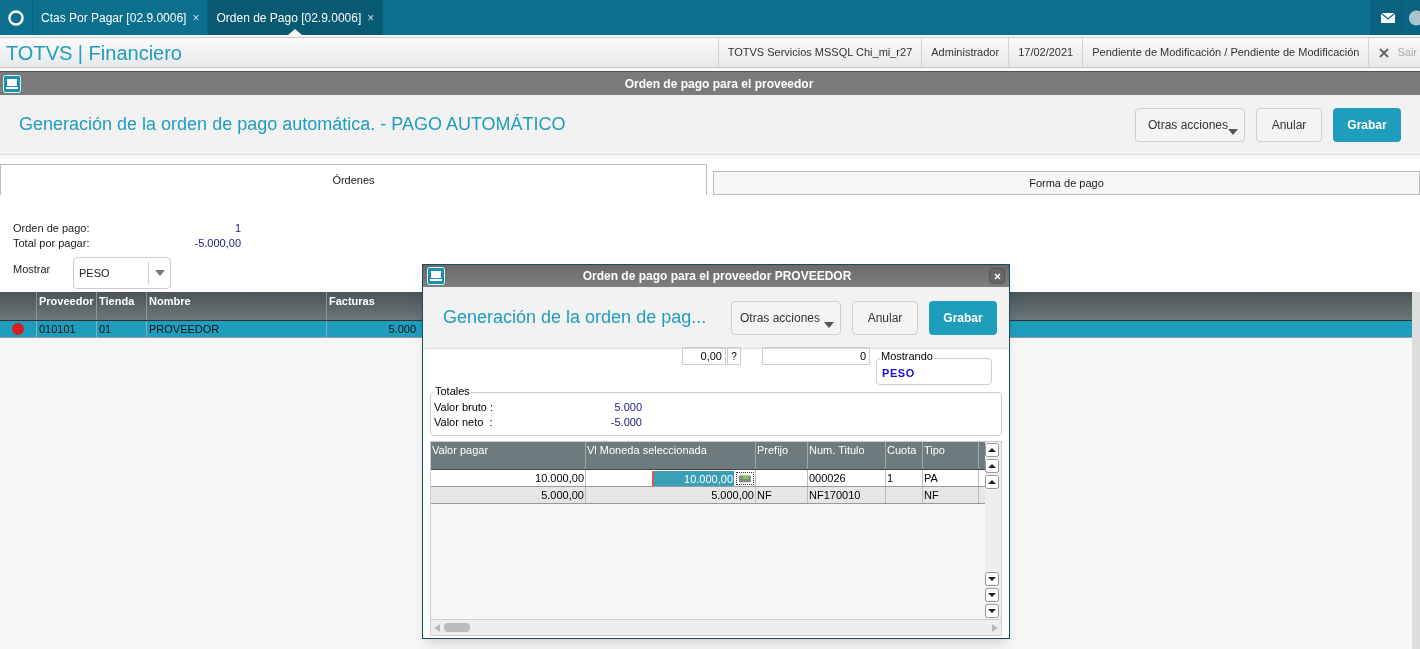 The height and width of the screenshot is (649, 1420). What do you see at coordinates (1045, 52) in the screenshot?
I see `status-item: 17/02/2021` at bounding box center [1045, 52].